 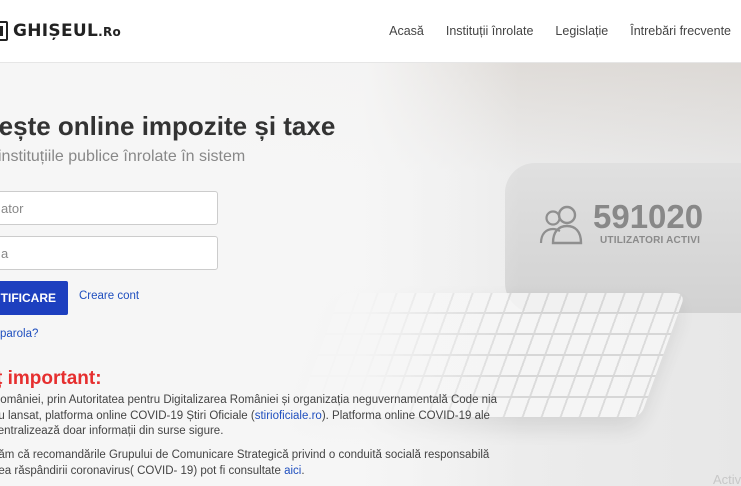 What do you see at coordinates (4, 31) in the screenshot?
I see `logo-mark-icon` at bounding box center [4, 31].